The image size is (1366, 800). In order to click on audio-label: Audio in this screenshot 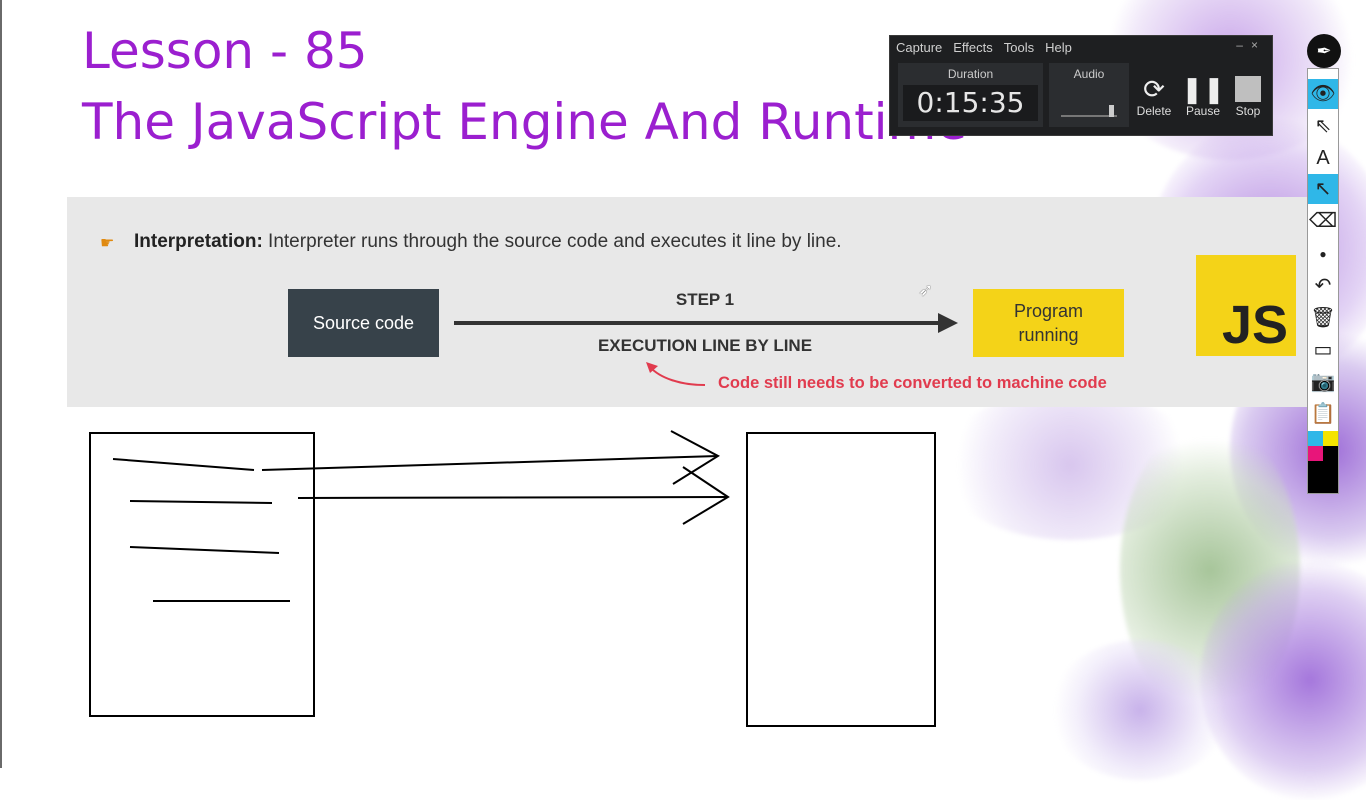, I will do `click(1089, 74)`.